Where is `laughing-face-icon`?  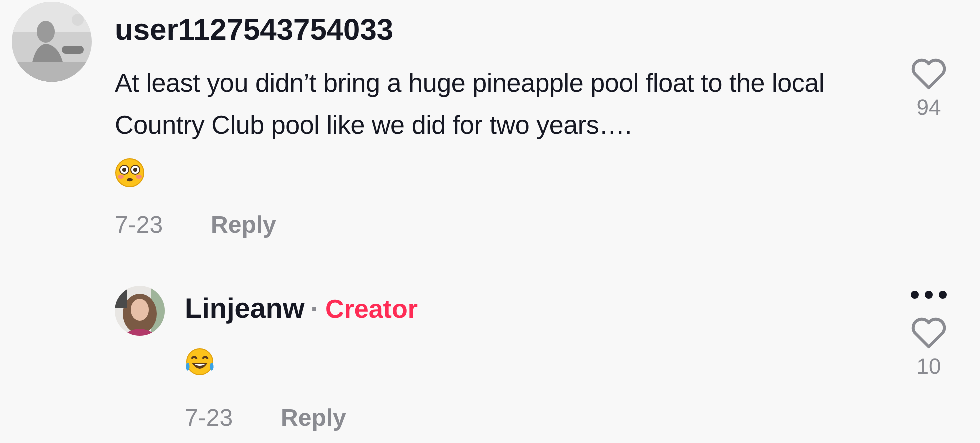 laughing-face-icon is located at coordinates (200, 362).